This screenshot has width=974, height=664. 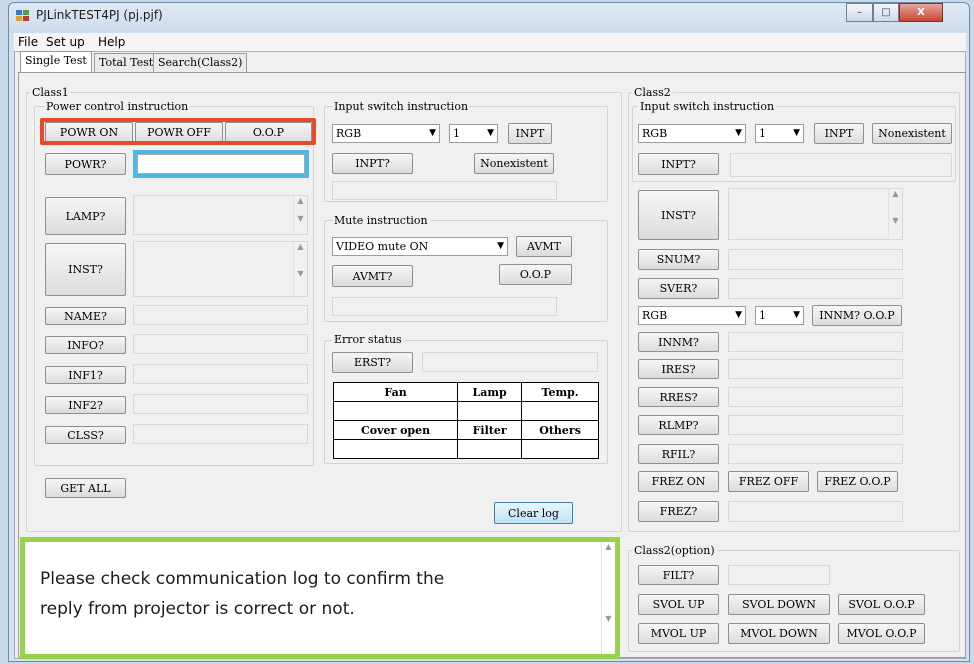 I want to click on input-number-select: 1 ▼, so click(x=473, y=133).